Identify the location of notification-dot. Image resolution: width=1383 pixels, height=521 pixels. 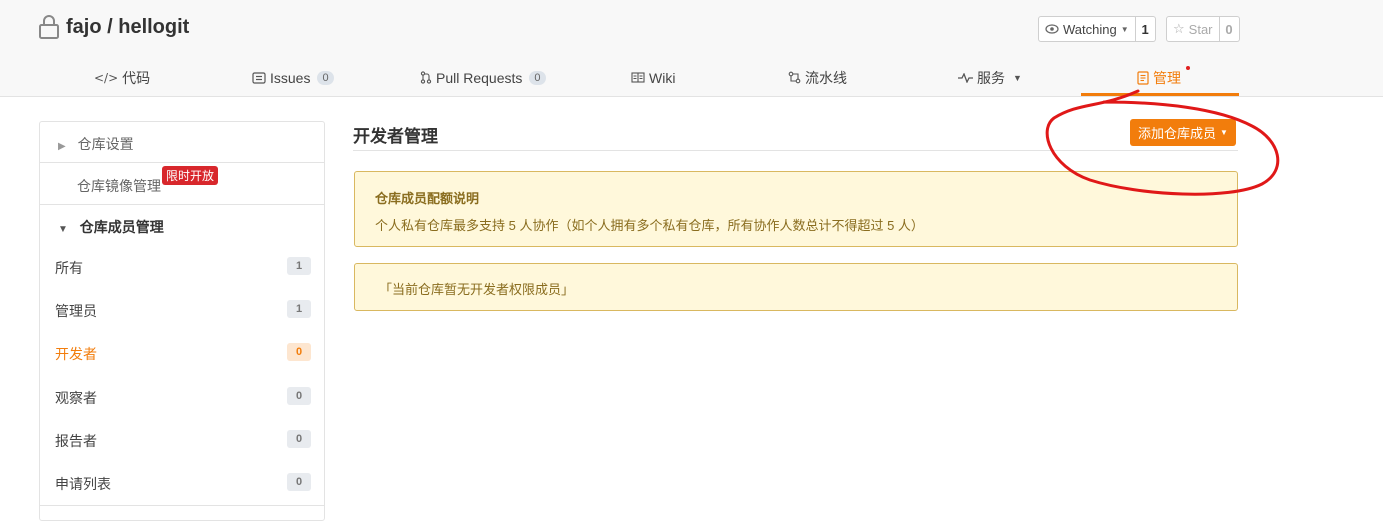
(1188, 68).